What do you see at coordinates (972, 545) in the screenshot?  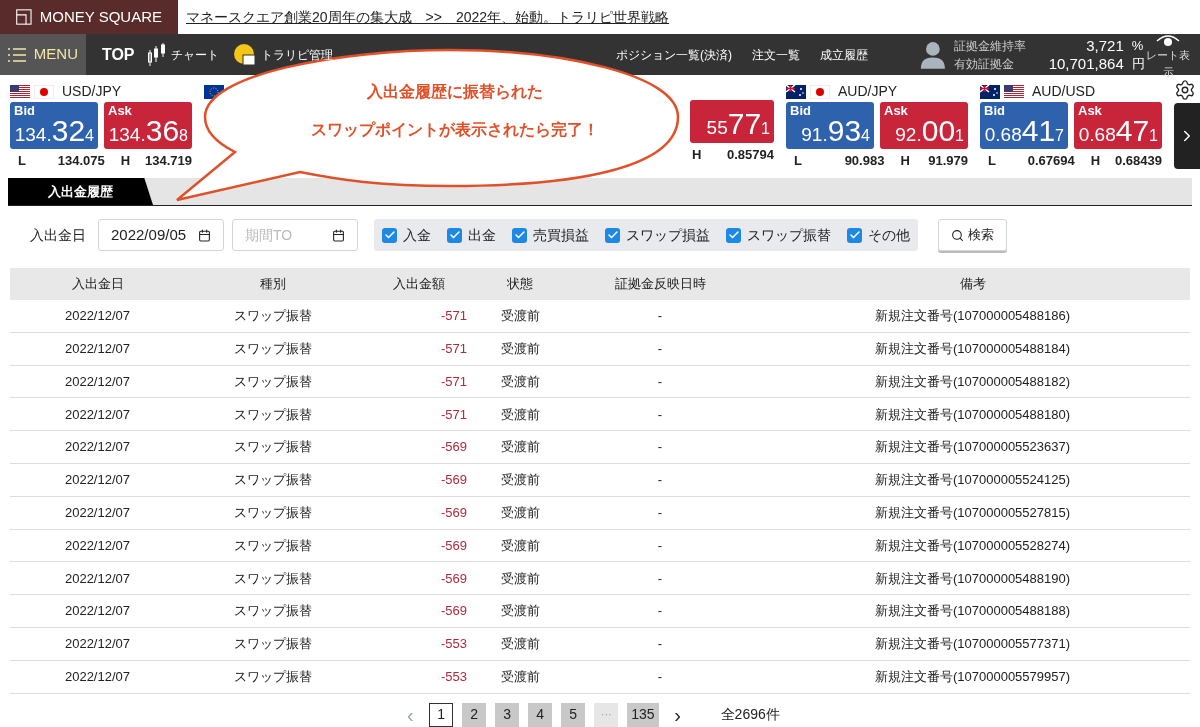 I see `table-cell-text: 新規注文番号(107000005528274)` at bounding box center [972, 545].